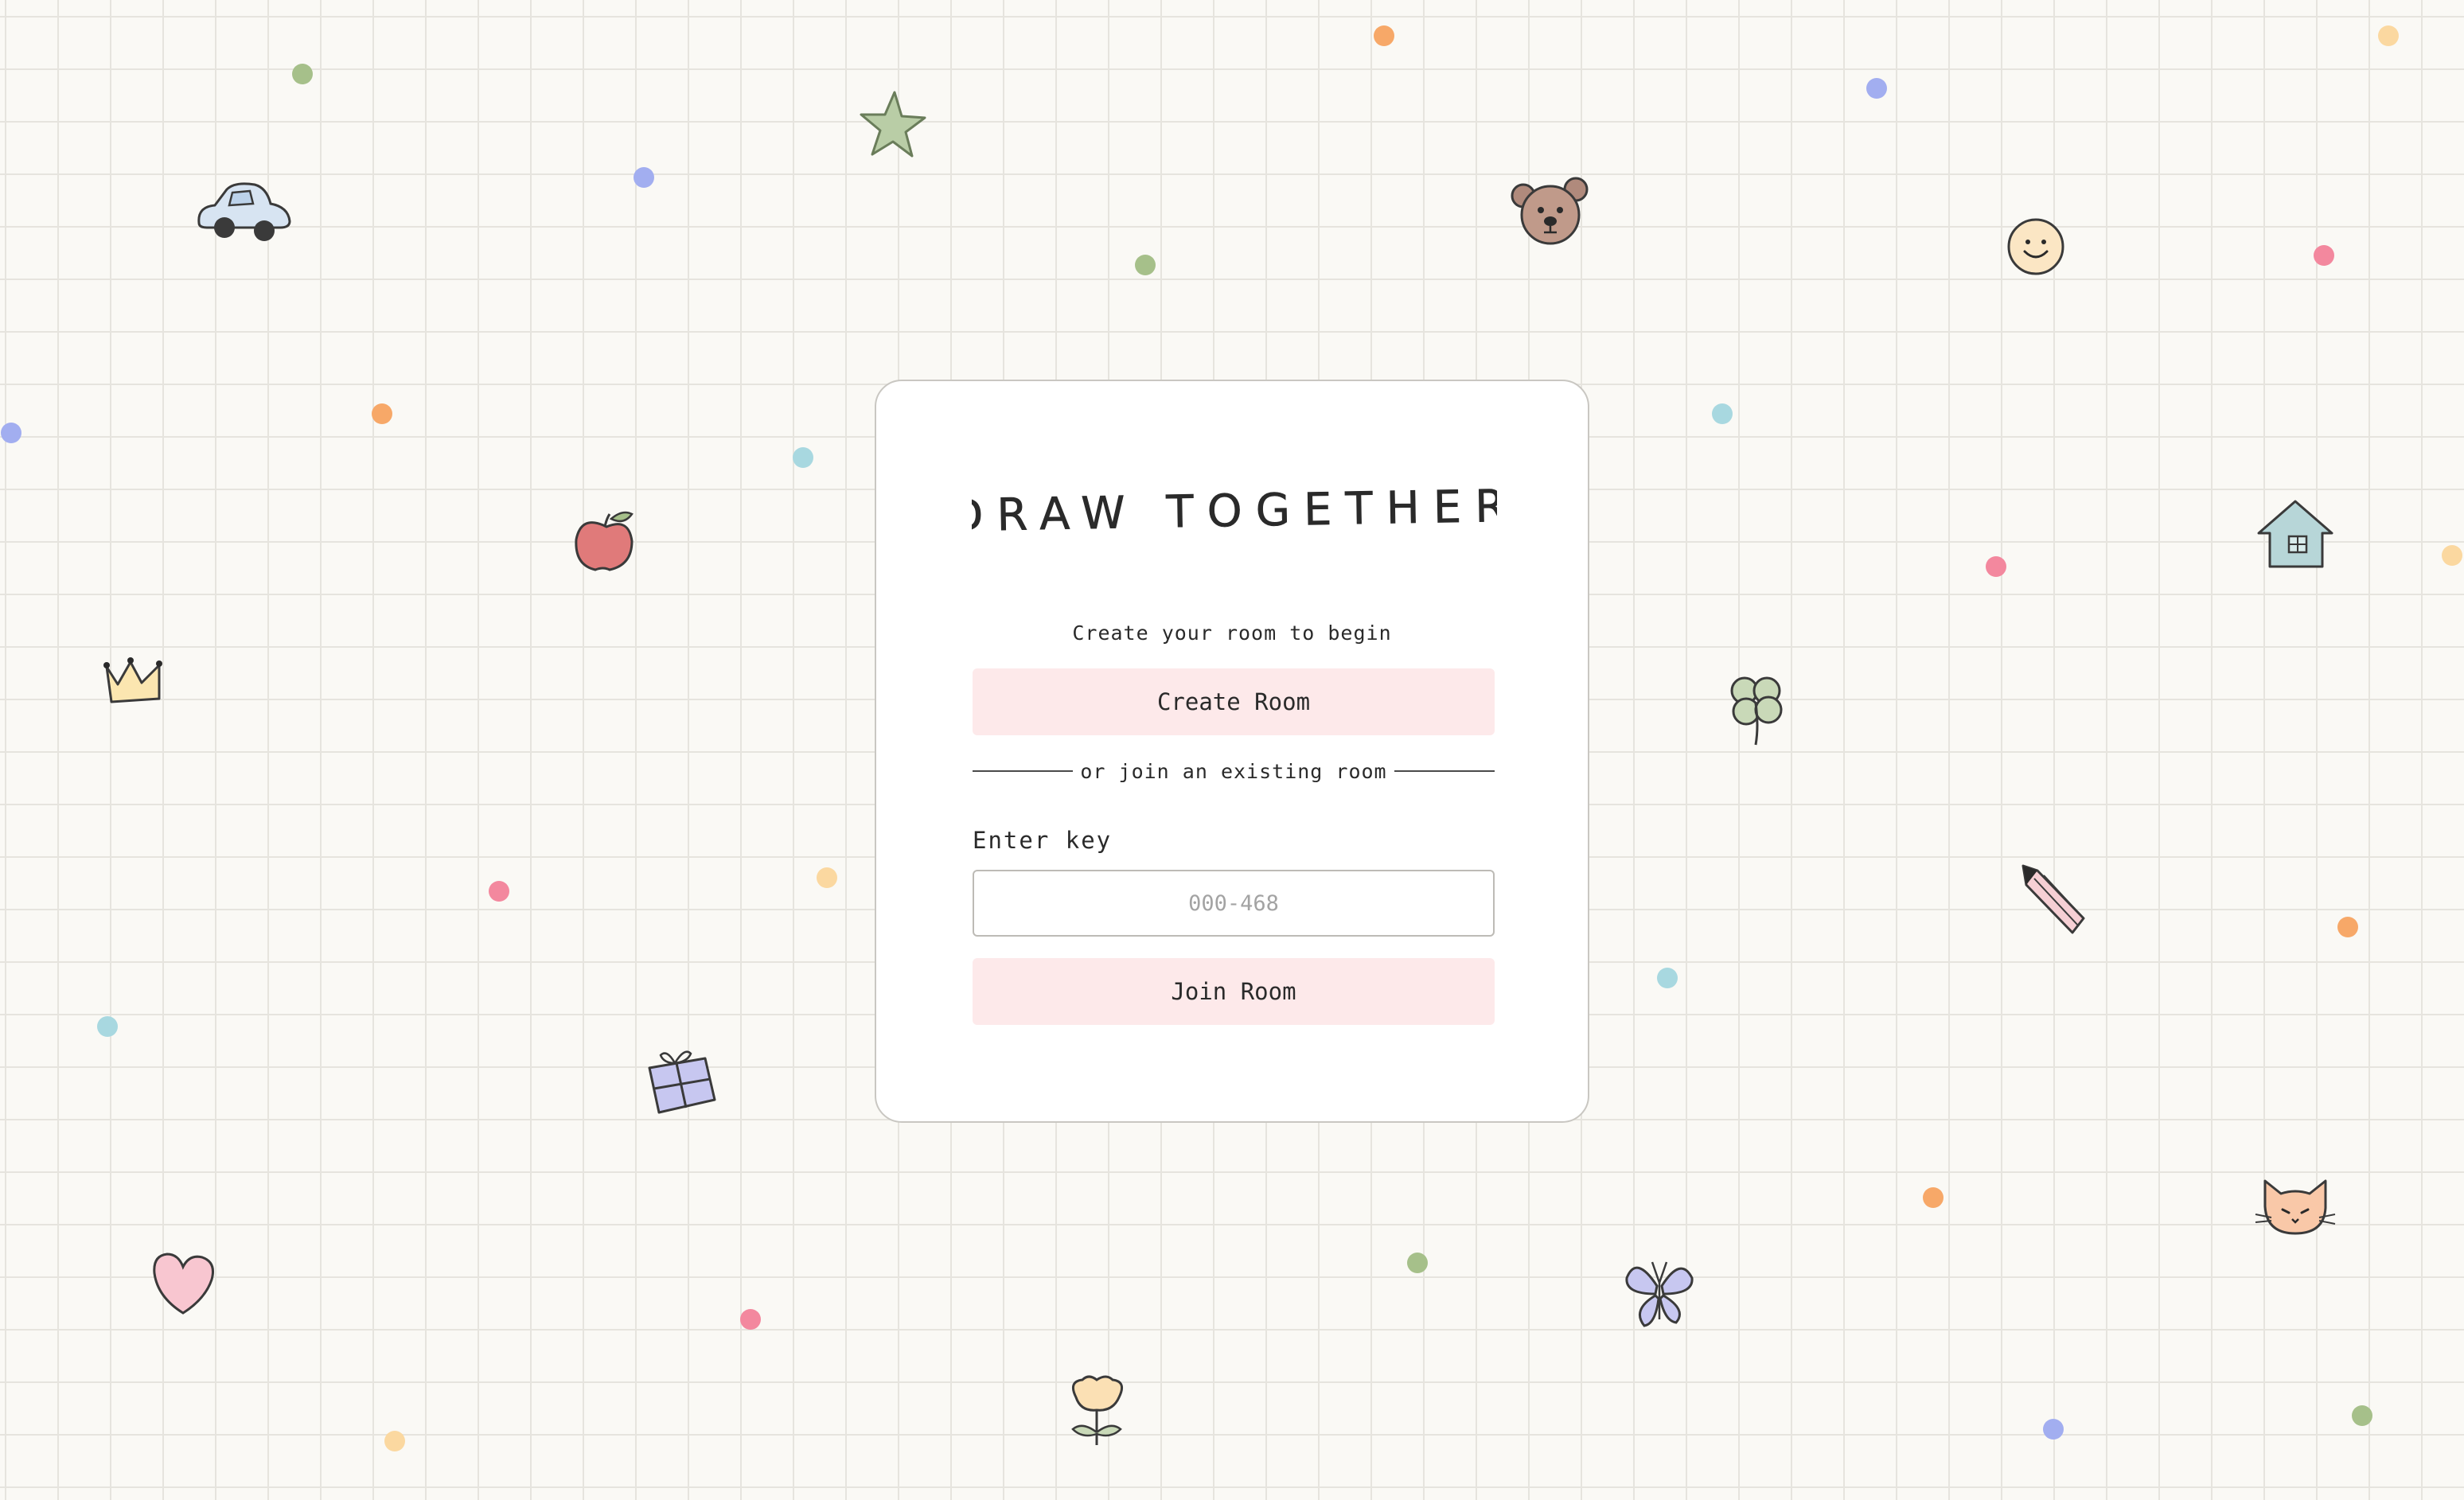 This screenshot has height=1500, width=2464. What do you see at coordinates (1234, 991) in the screenshot?
I see `join-room-button: Join Room` at bounding box center [1234, 991].